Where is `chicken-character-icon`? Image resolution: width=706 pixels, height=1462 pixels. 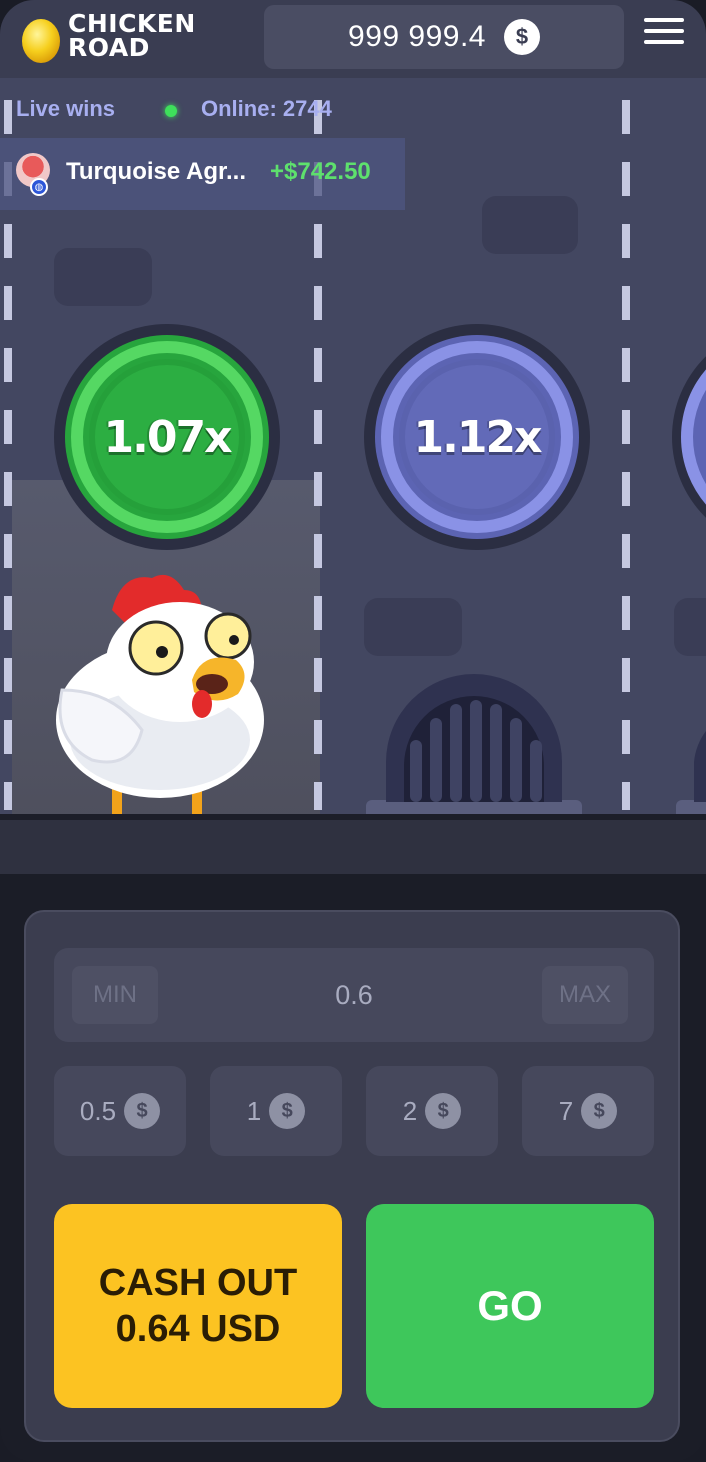 chicken-character-icon is located at coordinates (160, 694).